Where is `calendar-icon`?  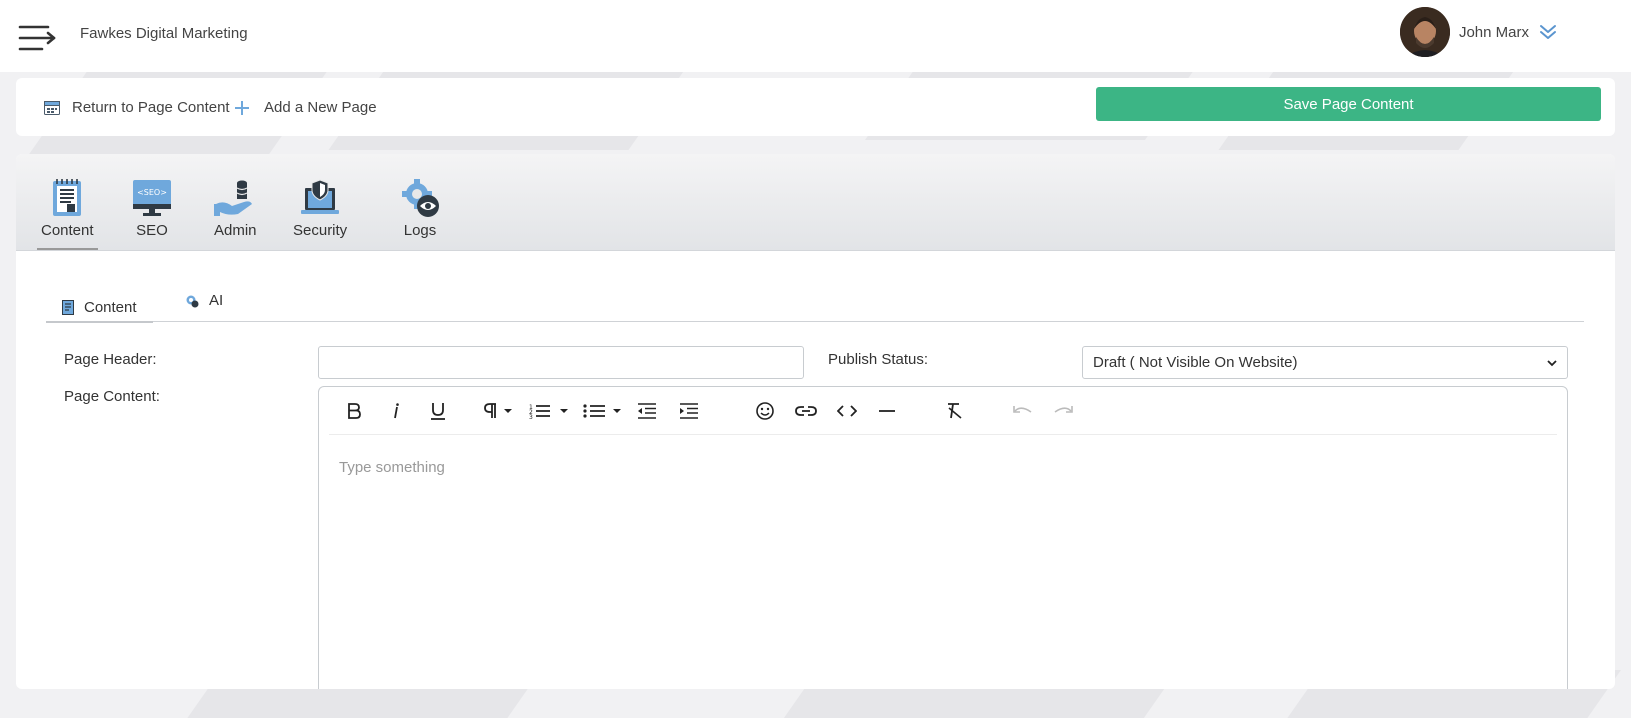
calendar-icon is located at coordinates (52, 107).